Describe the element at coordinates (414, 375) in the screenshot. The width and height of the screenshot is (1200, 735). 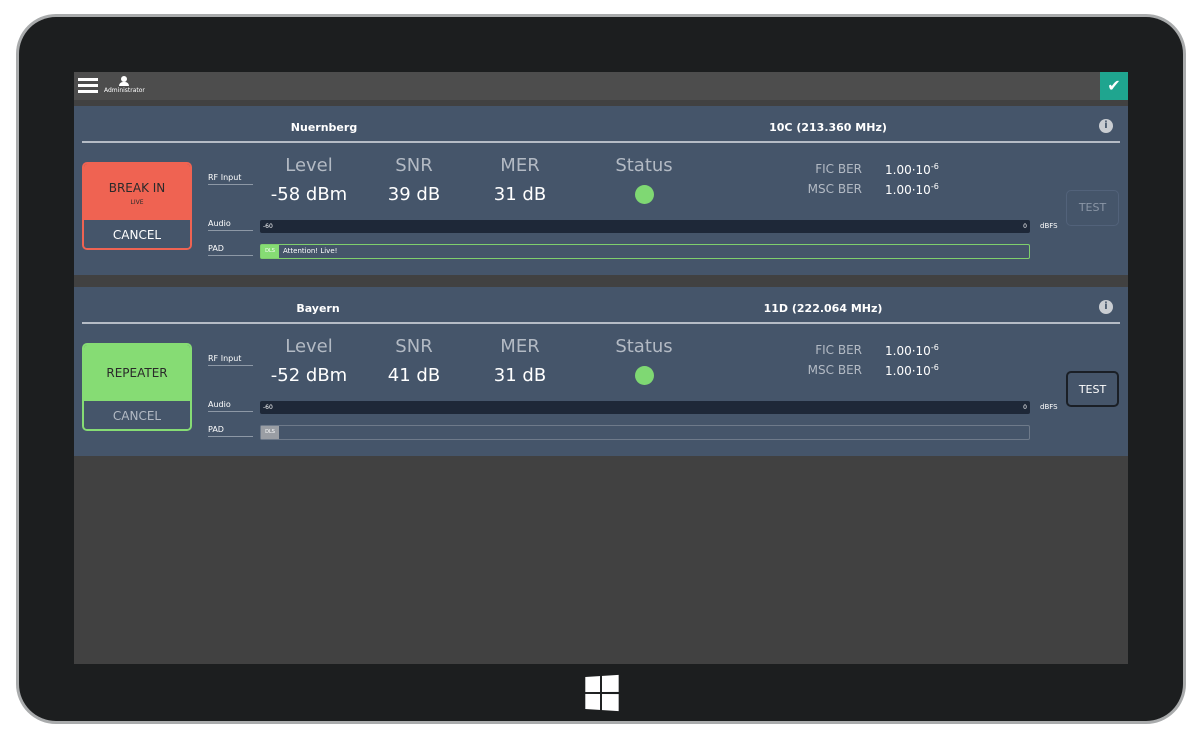
I see `snr-value: 41 dB` at that location.